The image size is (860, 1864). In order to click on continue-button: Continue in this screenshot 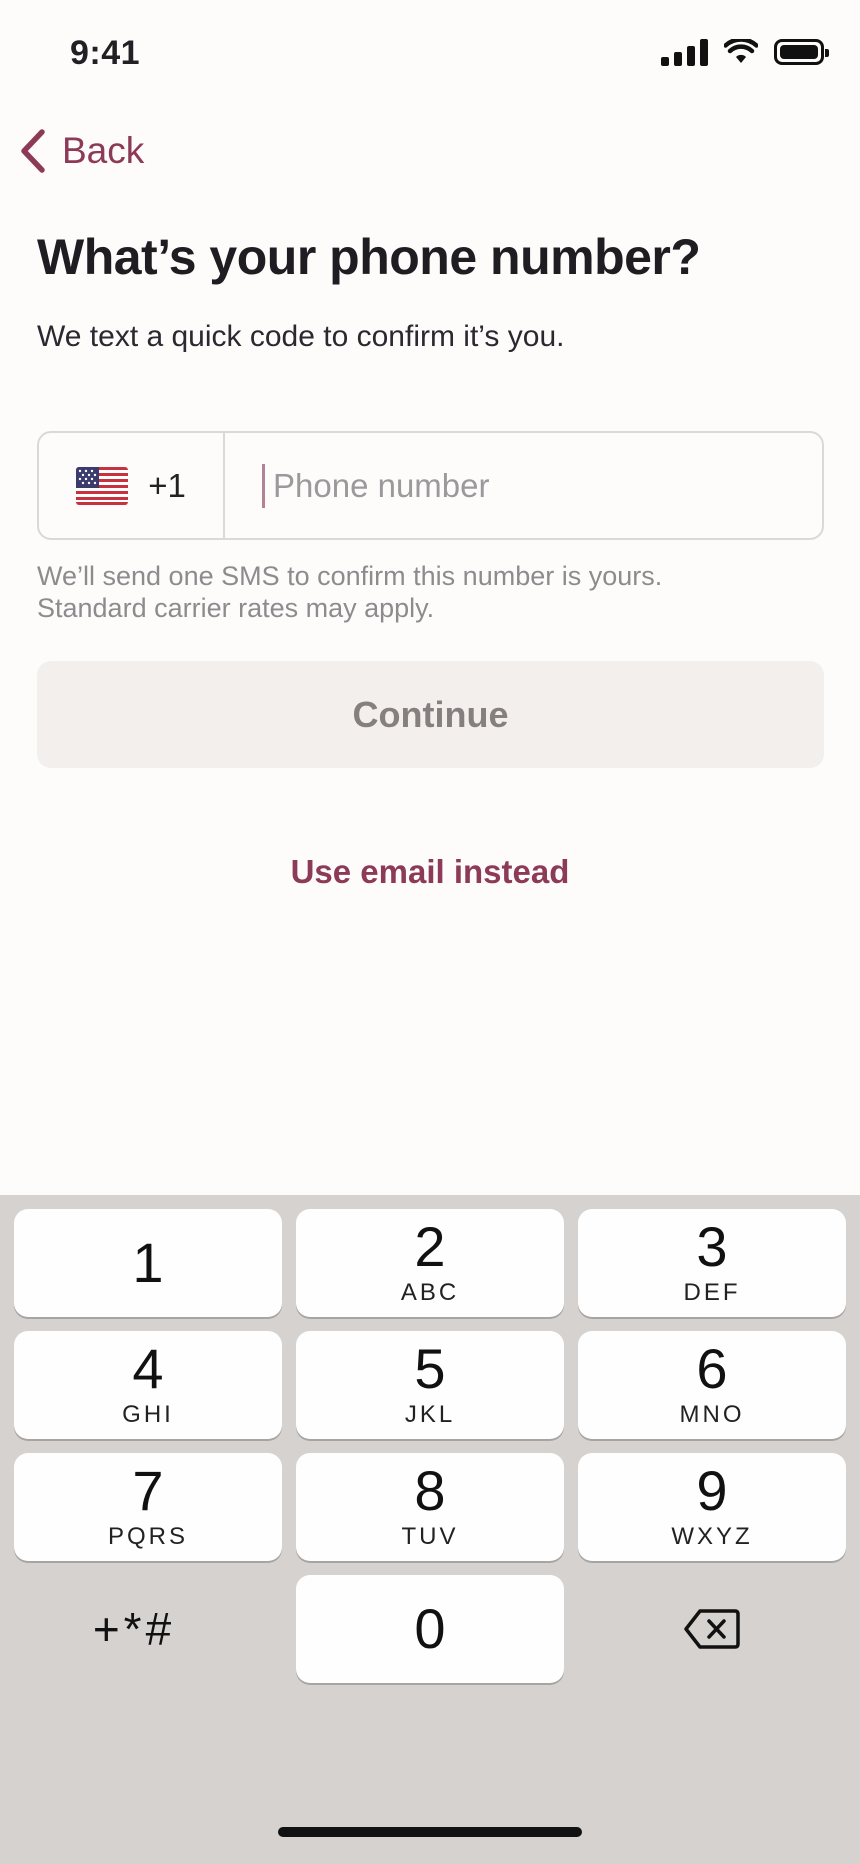, I will do `click(430, 714)`.